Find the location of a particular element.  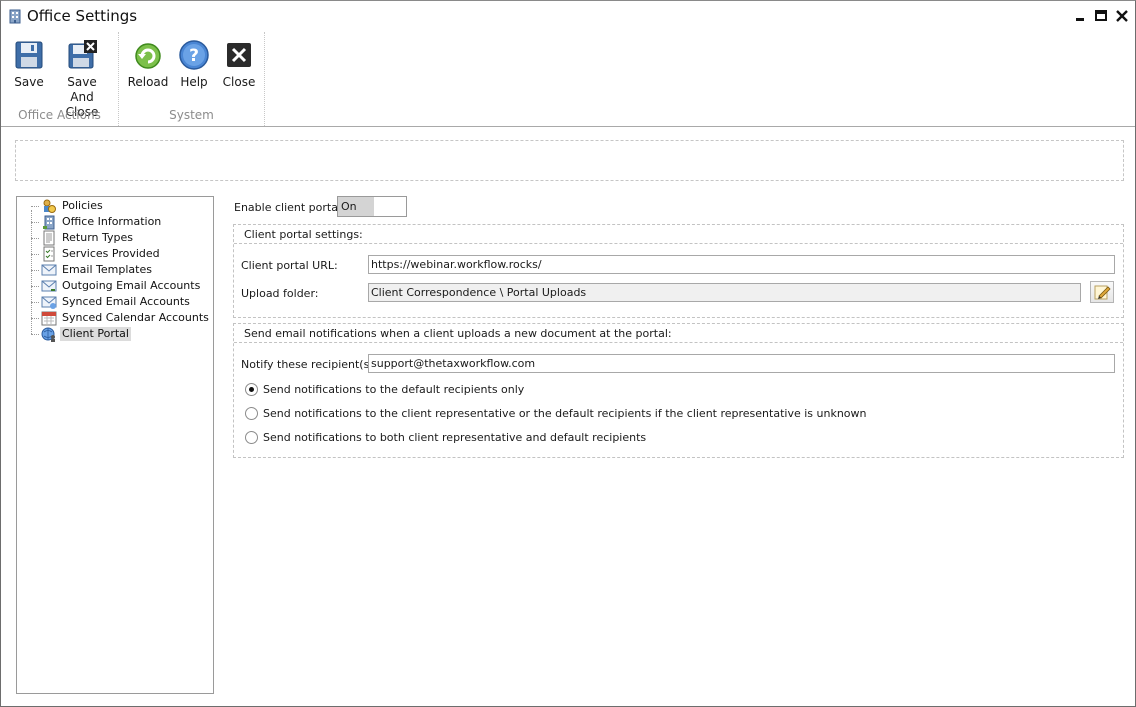

window-title: Office Settings is located at coordinates (82, 16).